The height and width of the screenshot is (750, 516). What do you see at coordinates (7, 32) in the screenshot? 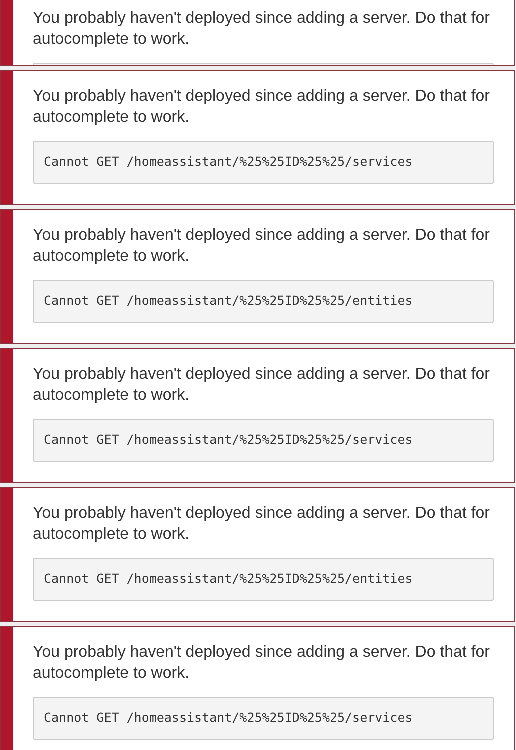
I see `error-stripe` at bounding box center [7, 32].